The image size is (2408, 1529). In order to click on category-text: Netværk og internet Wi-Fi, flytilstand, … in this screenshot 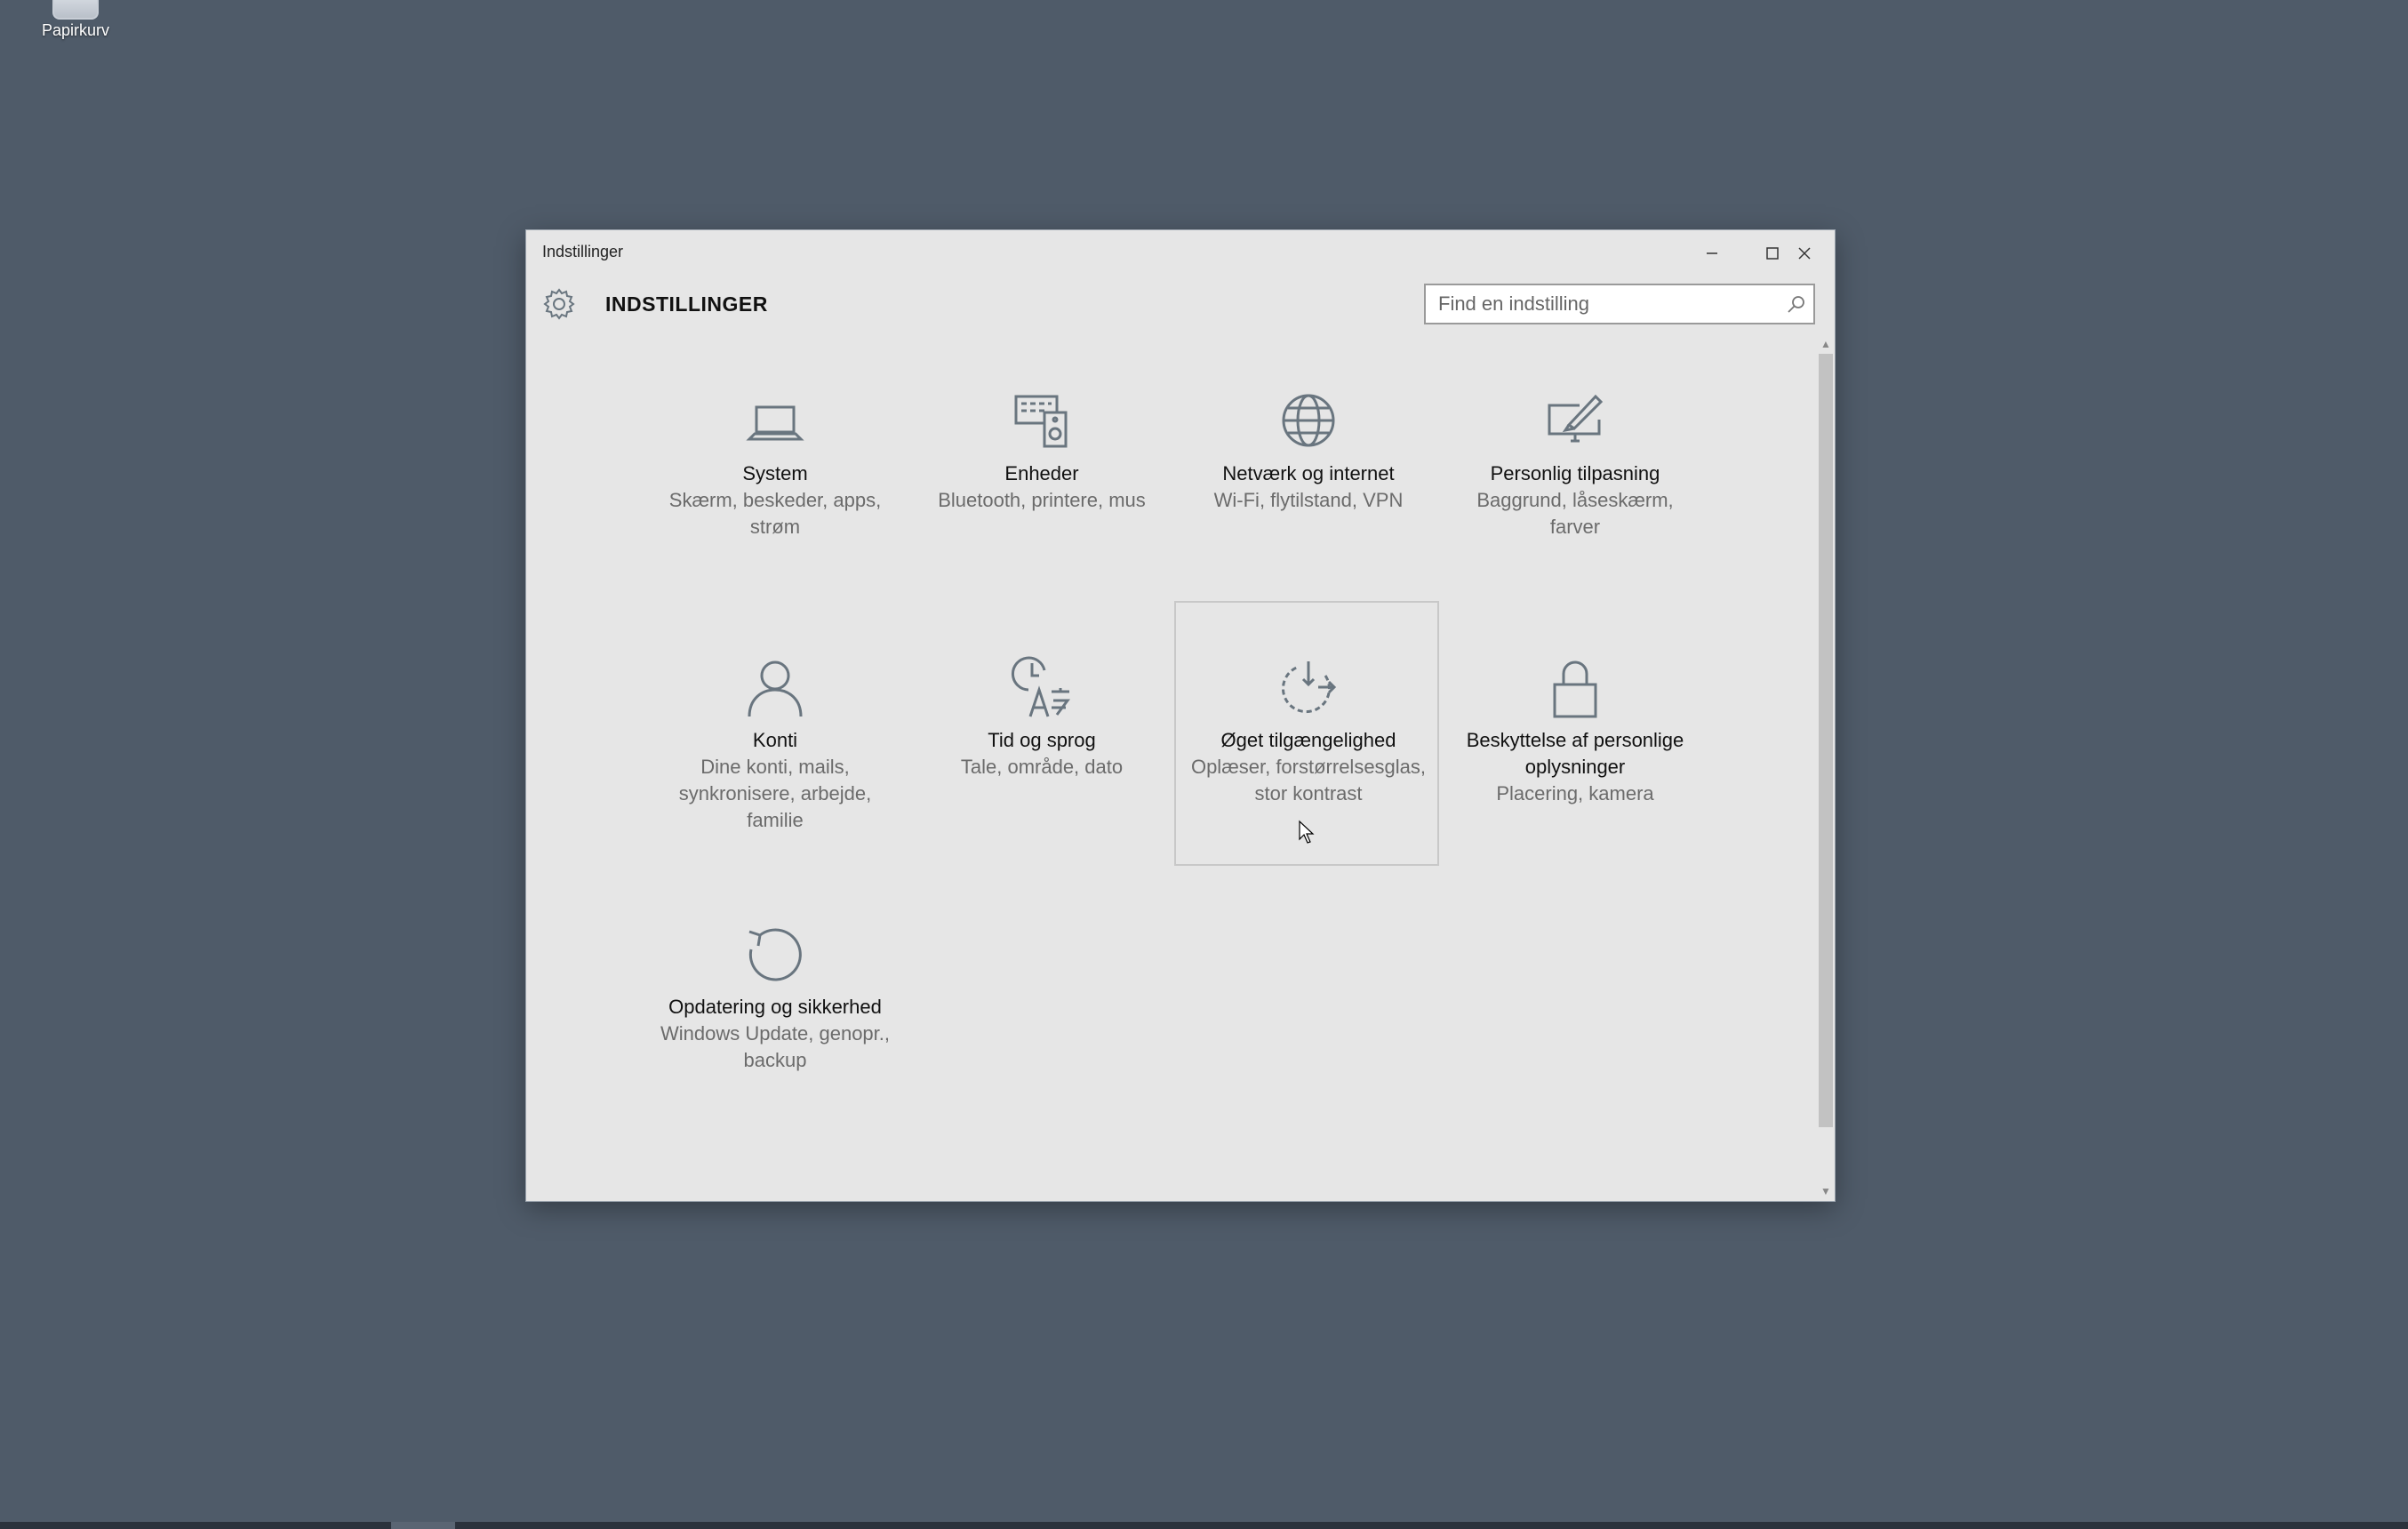, I will do `click(1308, 487)`.